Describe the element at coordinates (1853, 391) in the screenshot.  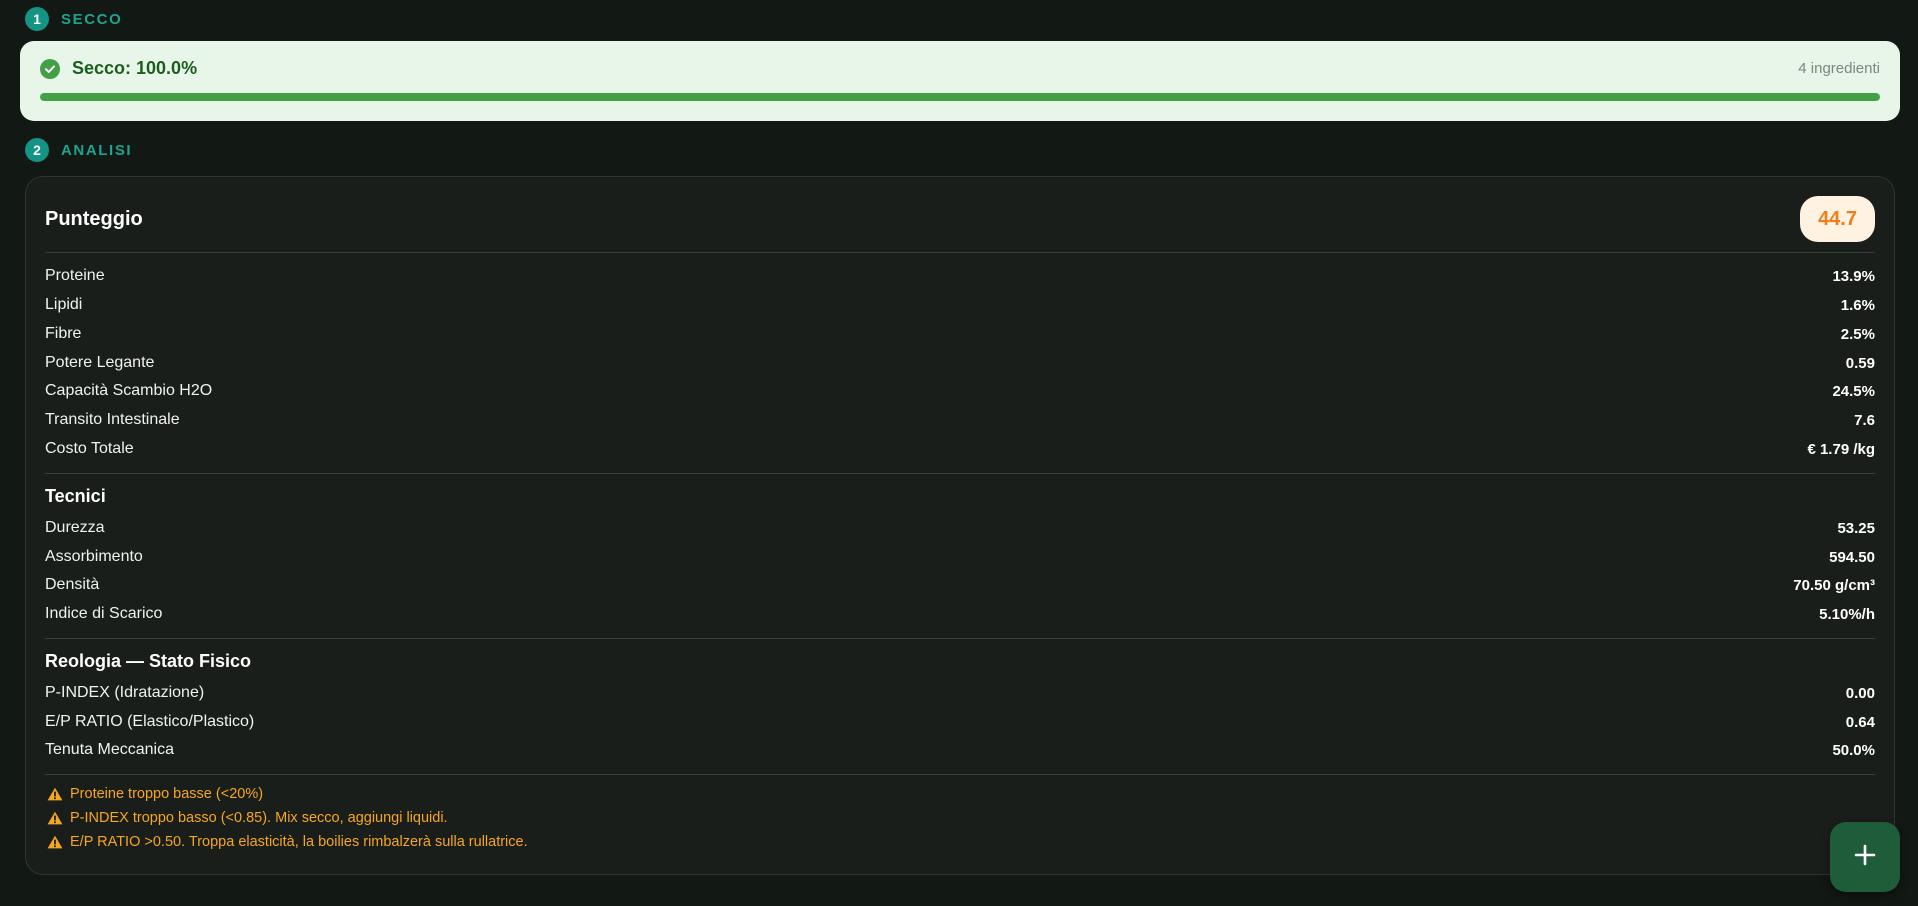
I see `metric-value: 24.5%` at that location.